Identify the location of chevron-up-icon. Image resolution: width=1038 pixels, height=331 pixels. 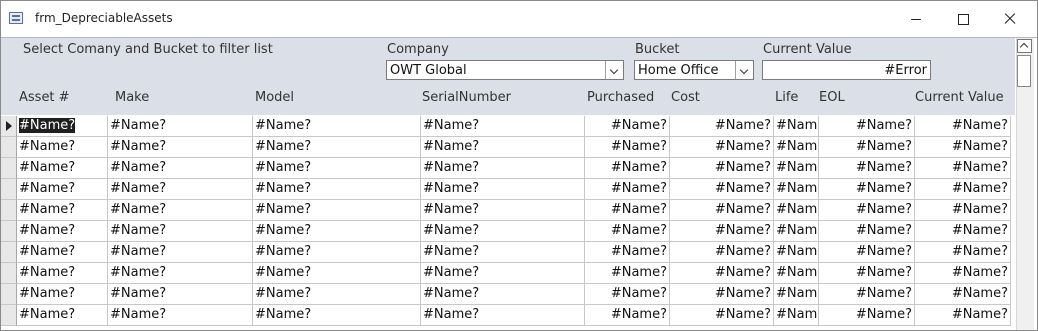
(1024, 46).